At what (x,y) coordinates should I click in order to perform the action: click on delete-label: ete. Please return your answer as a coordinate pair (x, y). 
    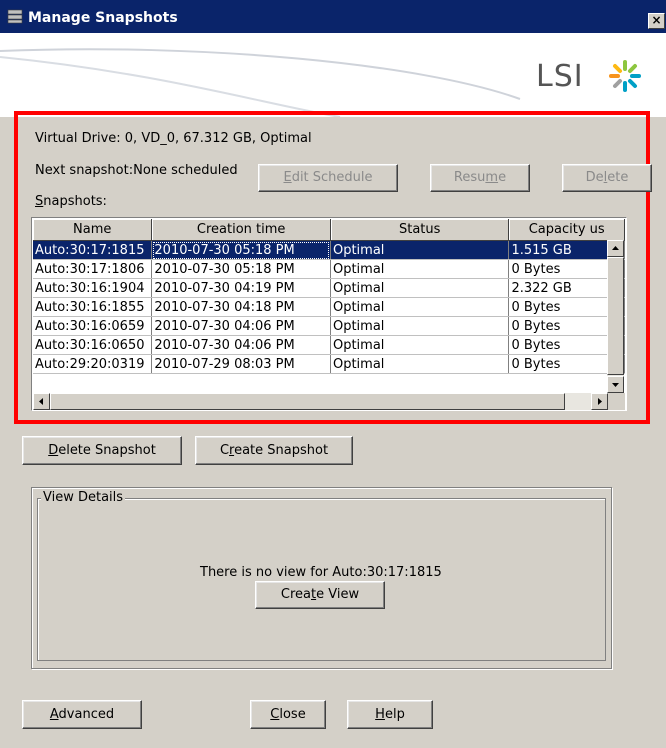
    Looking at the image, I should click on (618, 177).